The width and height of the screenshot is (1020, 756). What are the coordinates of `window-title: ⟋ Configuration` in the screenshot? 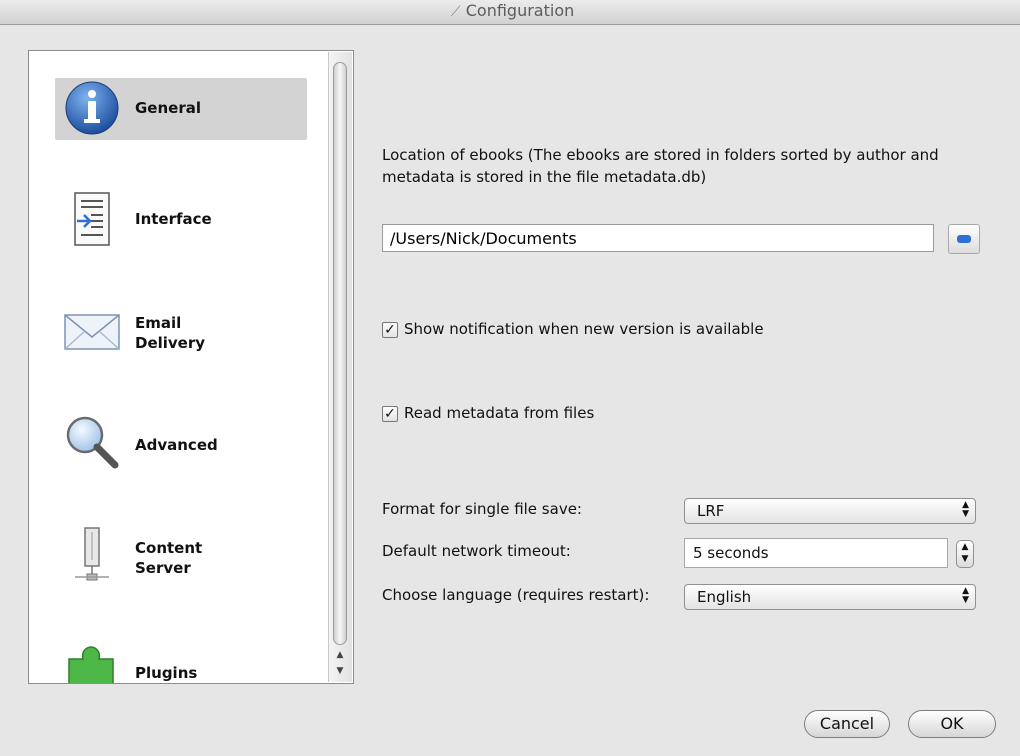 It's located at (510, 12).